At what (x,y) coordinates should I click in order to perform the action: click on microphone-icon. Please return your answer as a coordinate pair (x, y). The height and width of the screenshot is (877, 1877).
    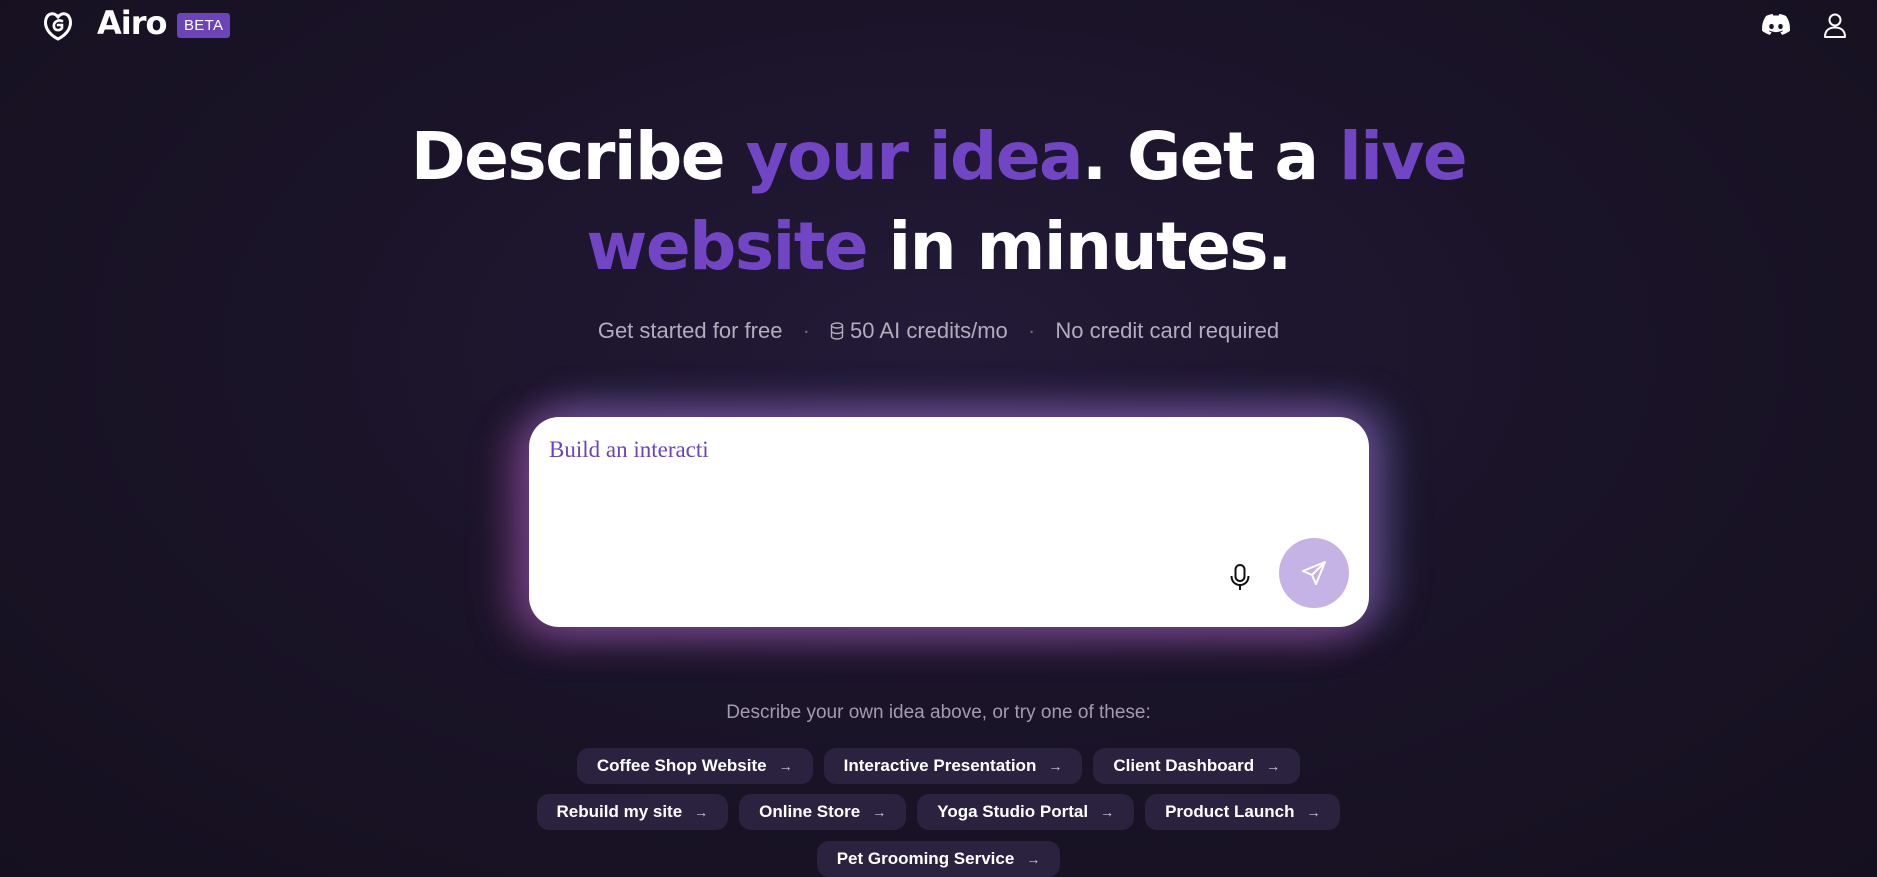
    Looking at the image, I should click on (1240, 577).